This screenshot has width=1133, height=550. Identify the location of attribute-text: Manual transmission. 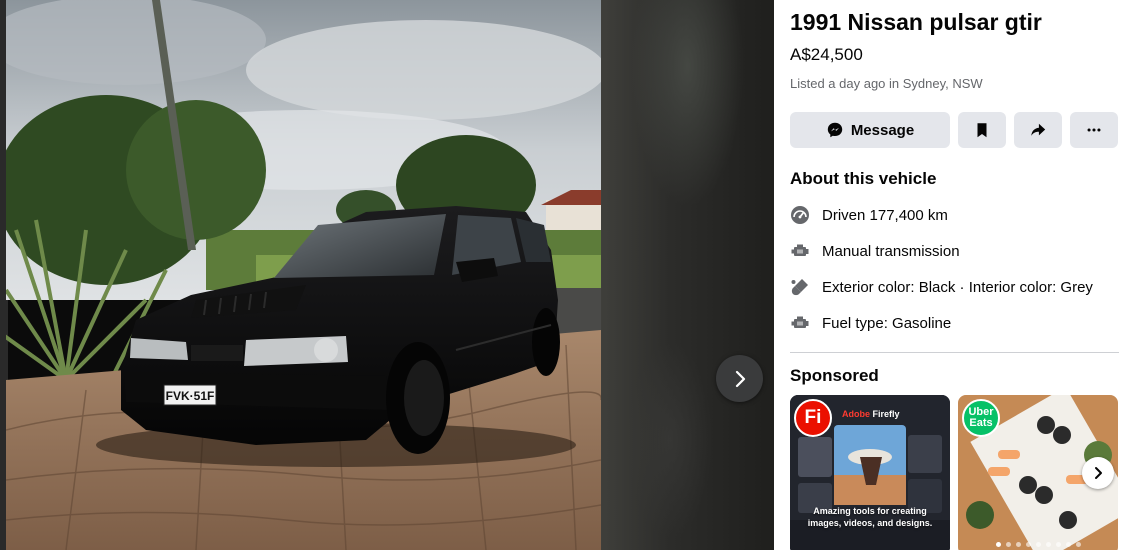
(891, 251).